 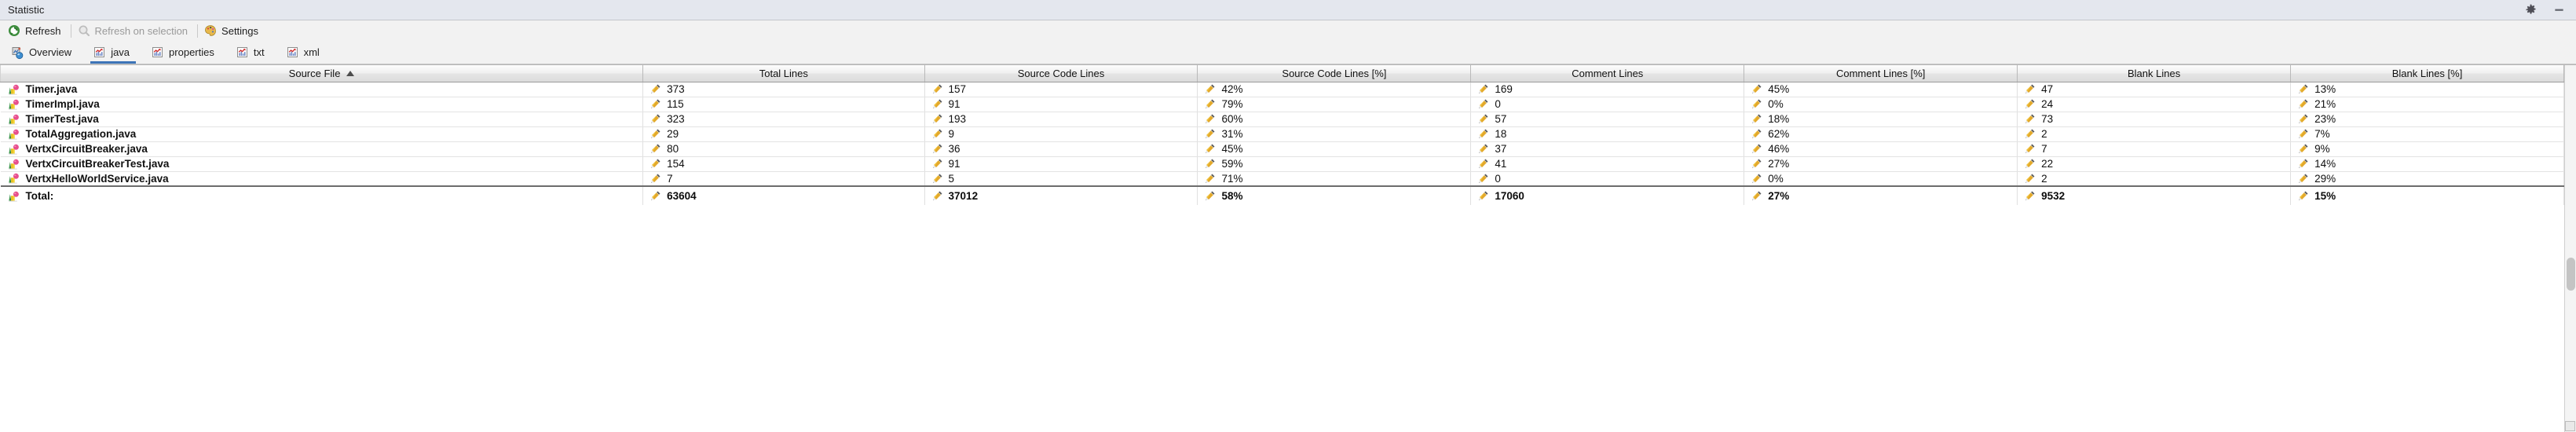 What do you see at coordinates (2054, 196) in the screenshot?
I see `total-value-blank-lines: 9532` at bounding box center [2054, 196].